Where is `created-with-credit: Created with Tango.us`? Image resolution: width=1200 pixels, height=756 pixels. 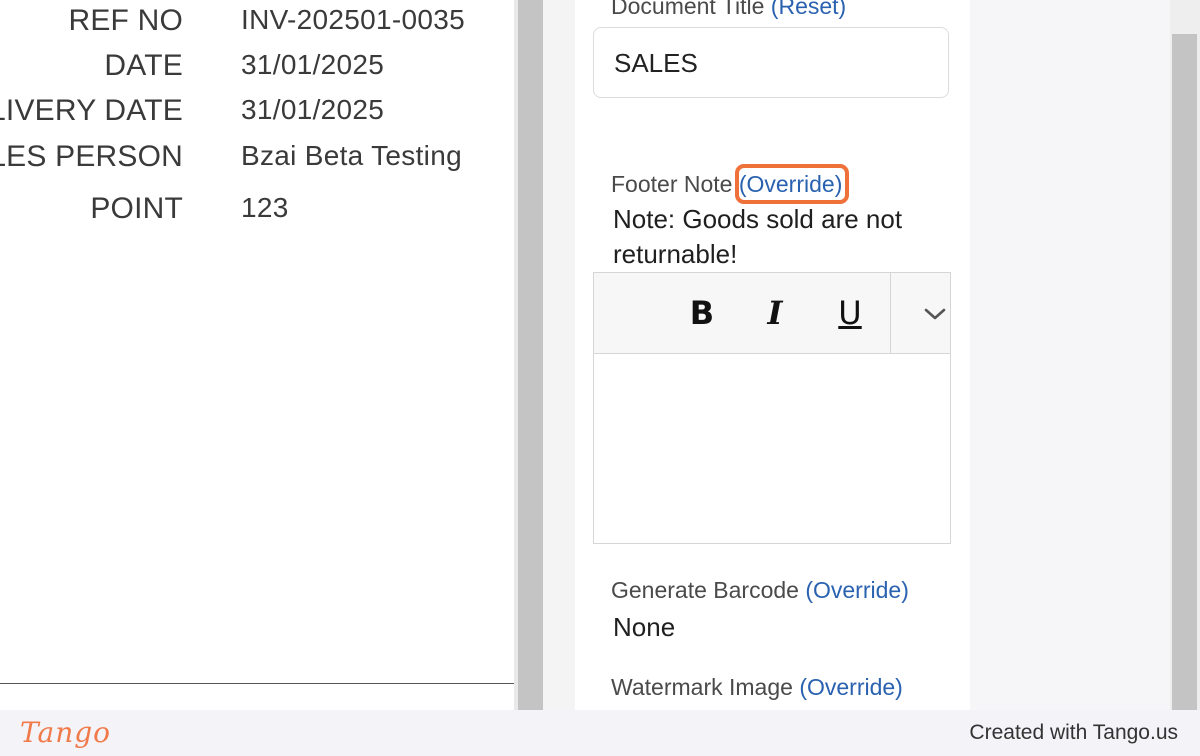 created-with-credit: Created with Tango.us is located at coordinates (1073, 732).